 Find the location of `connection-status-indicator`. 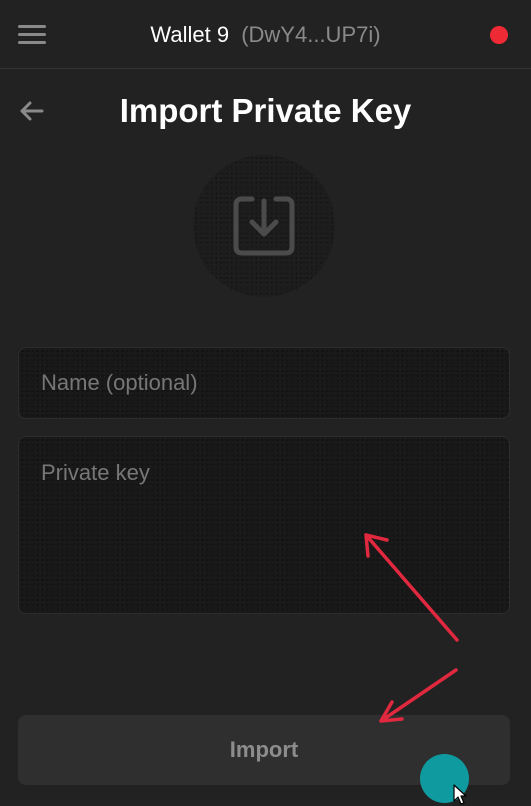

connection-status-indicator is located at coordinates (499, 35).